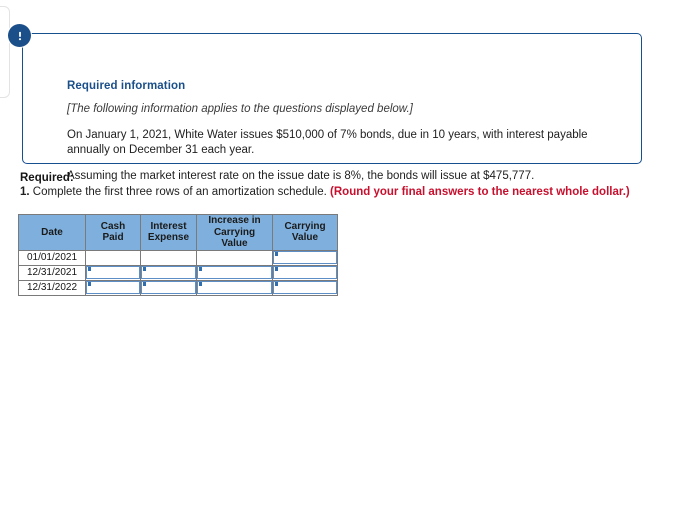 The image size is (694, 529). Describe the element at coordinates (52, 257) in the screenshot. I see `row-date-cell: 01/01/2021` at that location.